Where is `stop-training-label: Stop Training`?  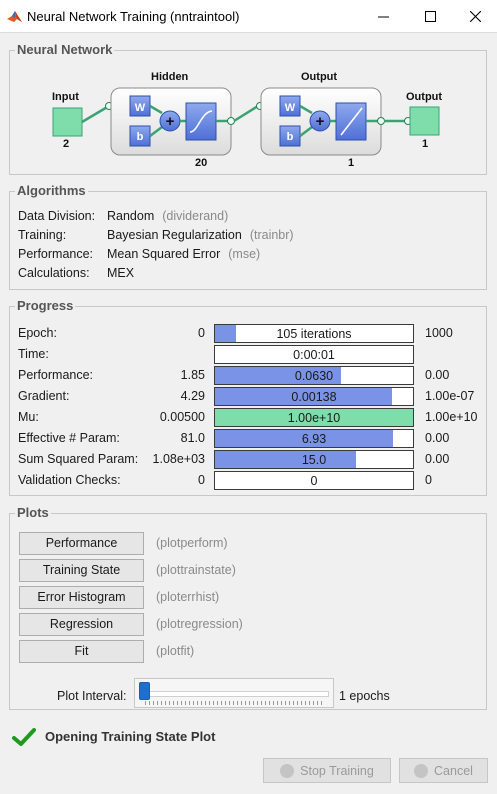
stop-training-label: Stop Training is located at coordinates (337, 770).